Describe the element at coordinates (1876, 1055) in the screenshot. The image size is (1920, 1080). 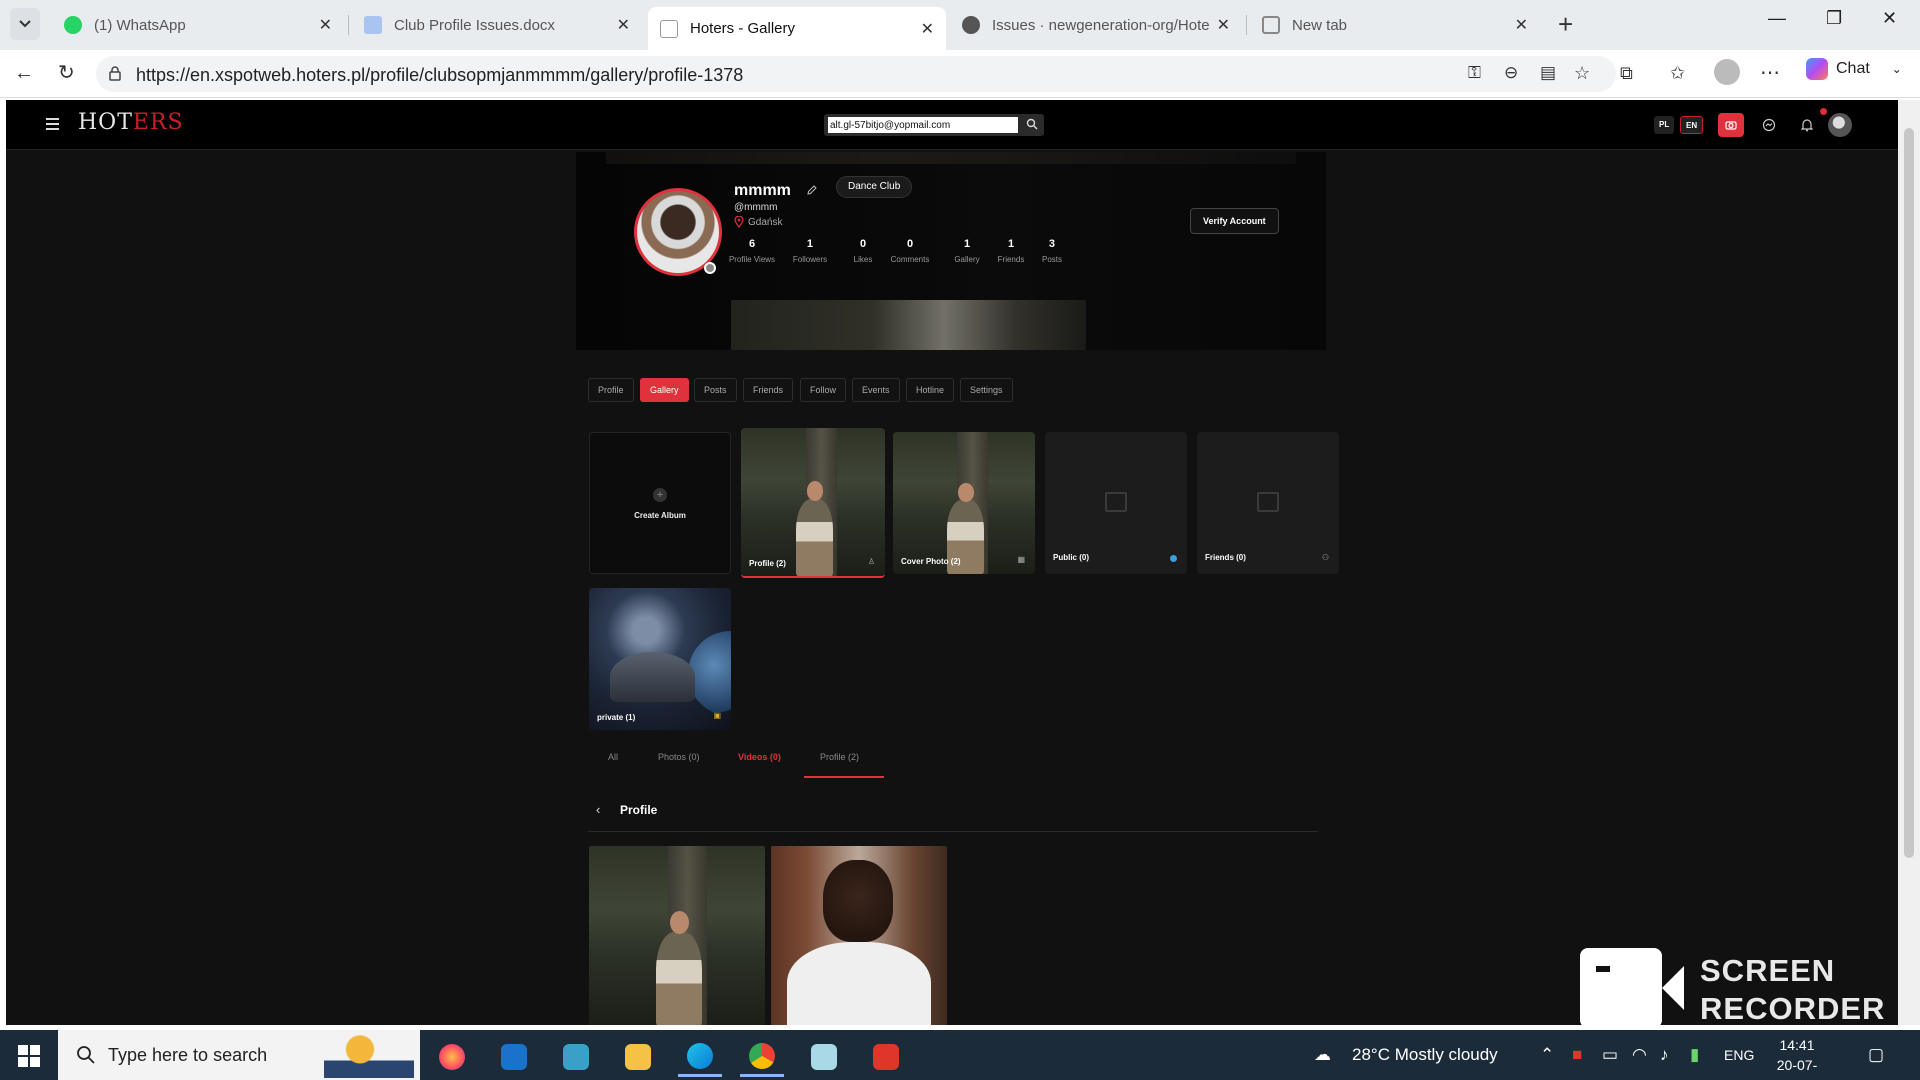
I see `notifications-icon: ▢` at that location.